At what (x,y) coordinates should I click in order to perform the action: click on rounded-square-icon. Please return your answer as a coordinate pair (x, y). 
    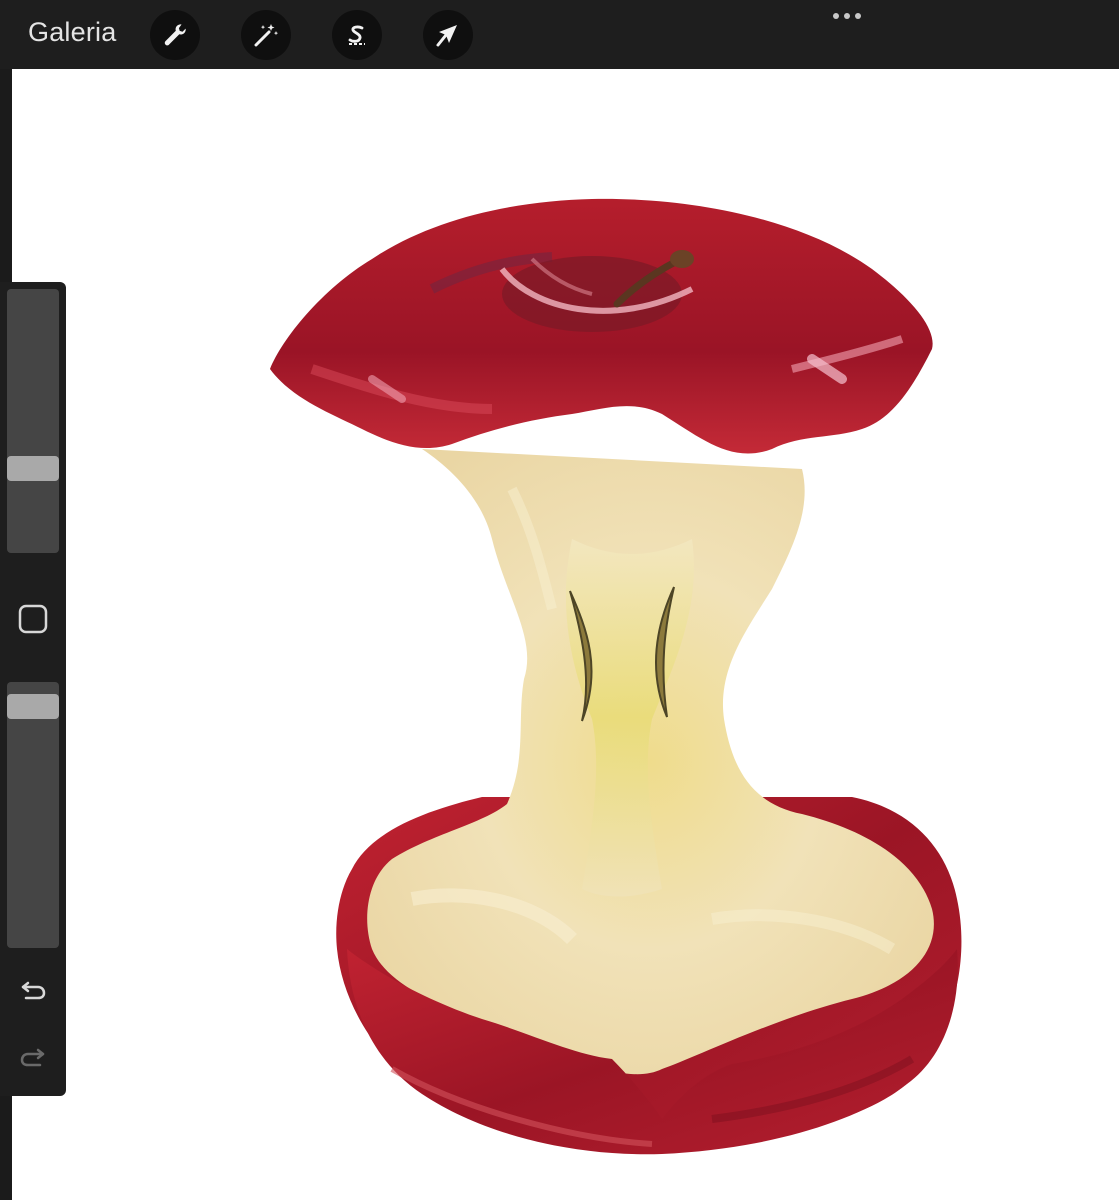
    Looking at the image, I should click on (33, 619).